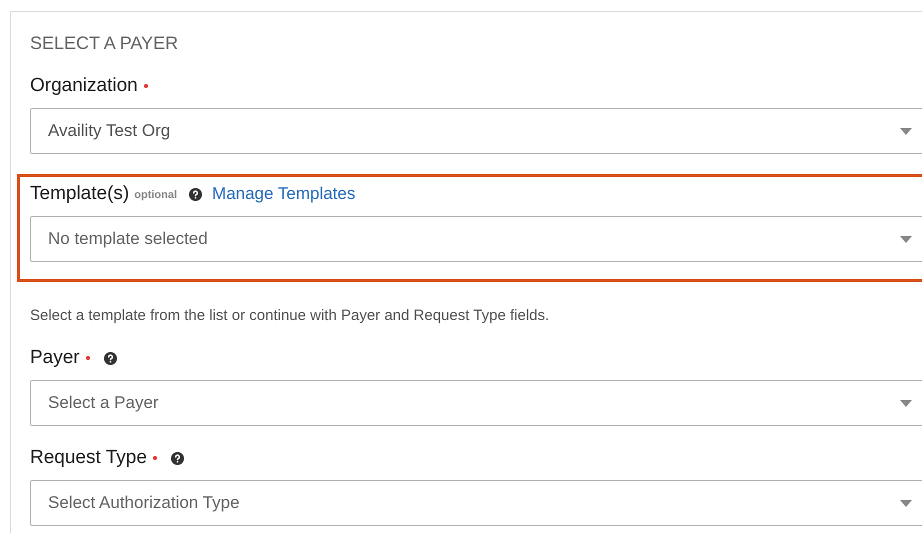 Image resolution: width=922 pixels, height=533 pixels. What do you see at coordinates (84, 86) in the screenshot?
I see `field-label: Organization` at bounding box center [84, 86].